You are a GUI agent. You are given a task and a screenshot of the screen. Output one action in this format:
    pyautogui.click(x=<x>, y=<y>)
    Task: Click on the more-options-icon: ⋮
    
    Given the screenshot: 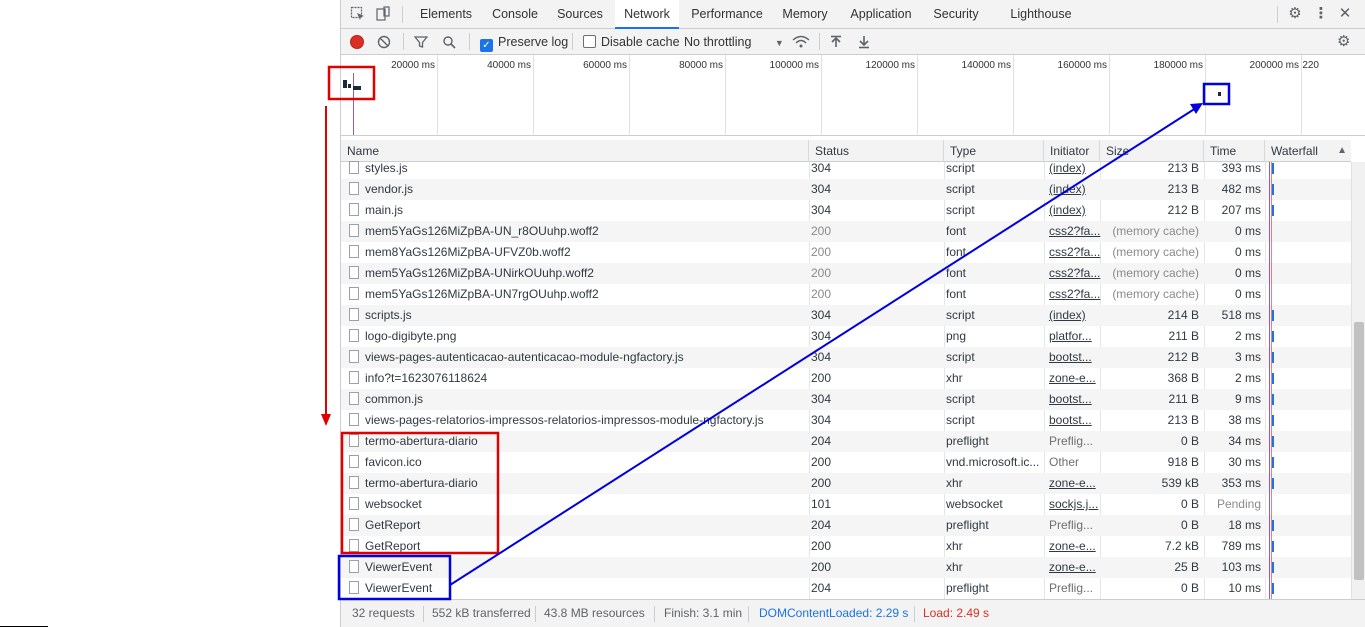 What is the action you would take?
    pyautogui.click(x=1321, y=14)
    